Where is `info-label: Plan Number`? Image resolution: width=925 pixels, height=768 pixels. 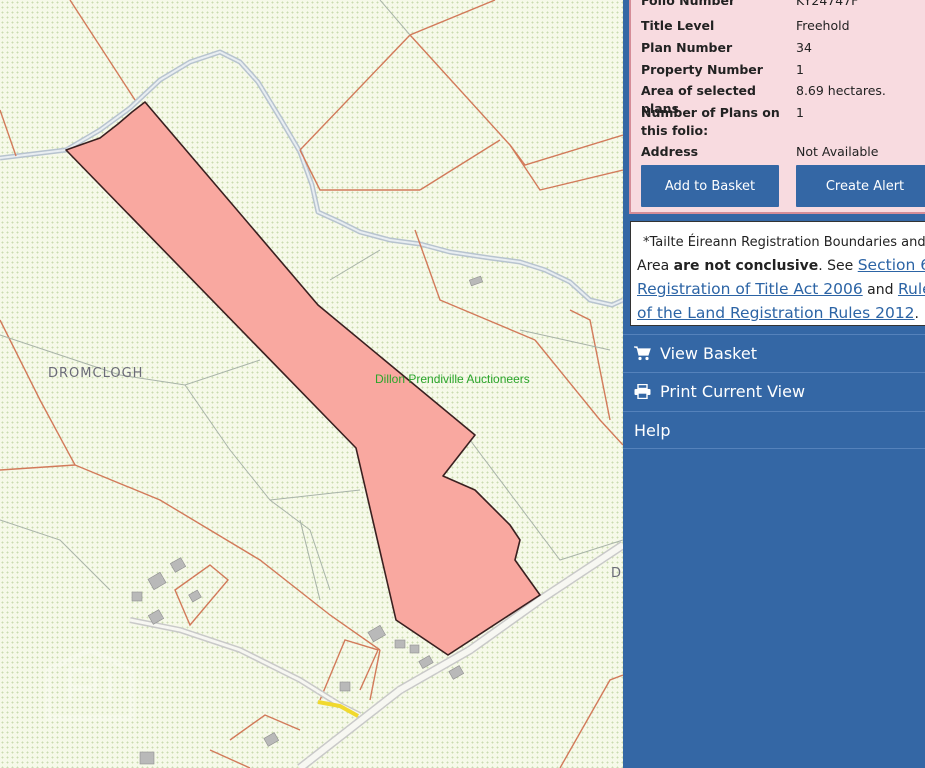 info-label: Plan Number is located at coordinates (687, 47).